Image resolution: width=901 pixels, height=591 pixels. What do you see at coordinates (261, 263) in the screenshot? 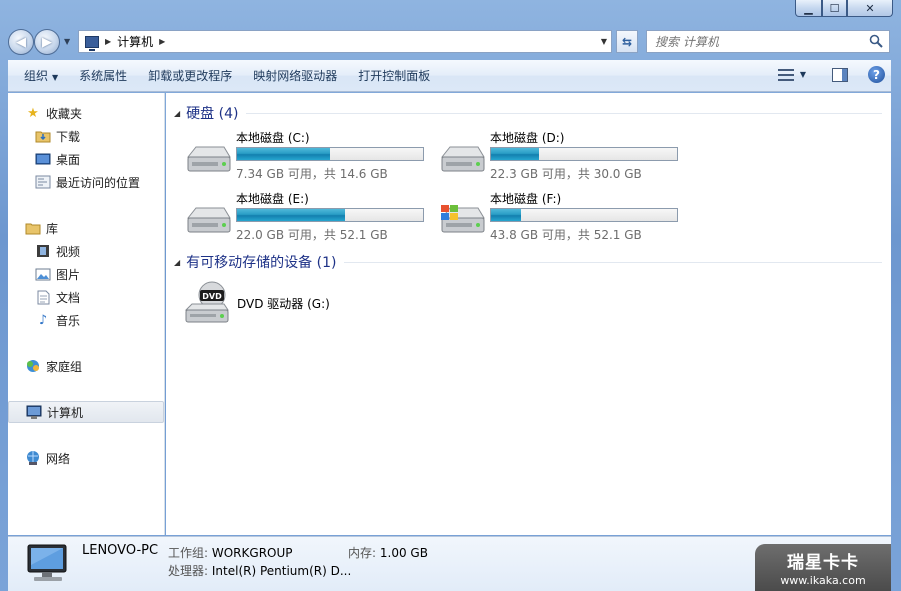
I see `group-title: 有可移动存储的设备 (1)` at bounding box center [261, 263].